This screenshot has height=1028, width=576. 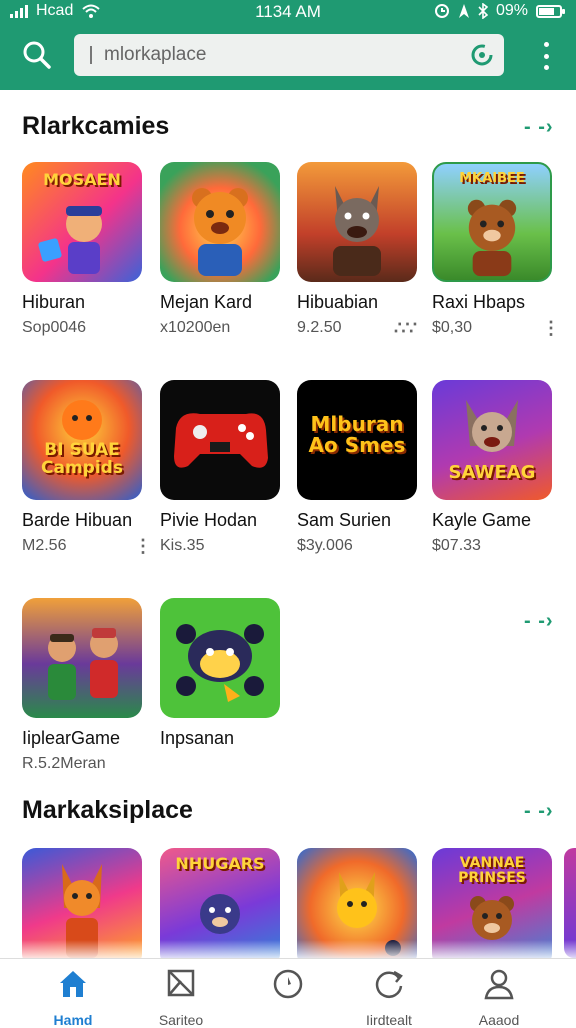 I want to click on nav-item-explore, so click(x=288, y=989).